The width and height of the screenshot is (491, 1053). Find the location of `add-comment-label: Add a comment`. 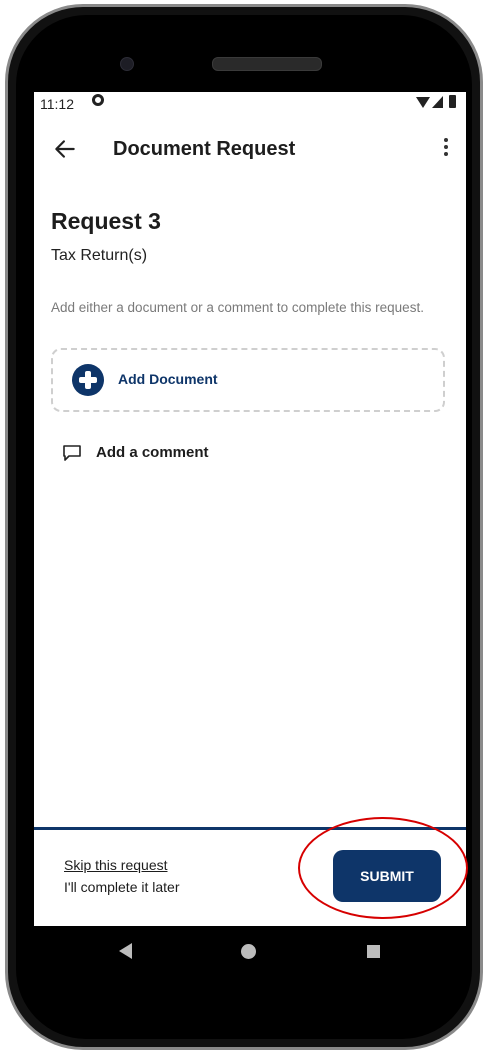

add-comment-label: Add a comment is located at coordinates (152, 452).